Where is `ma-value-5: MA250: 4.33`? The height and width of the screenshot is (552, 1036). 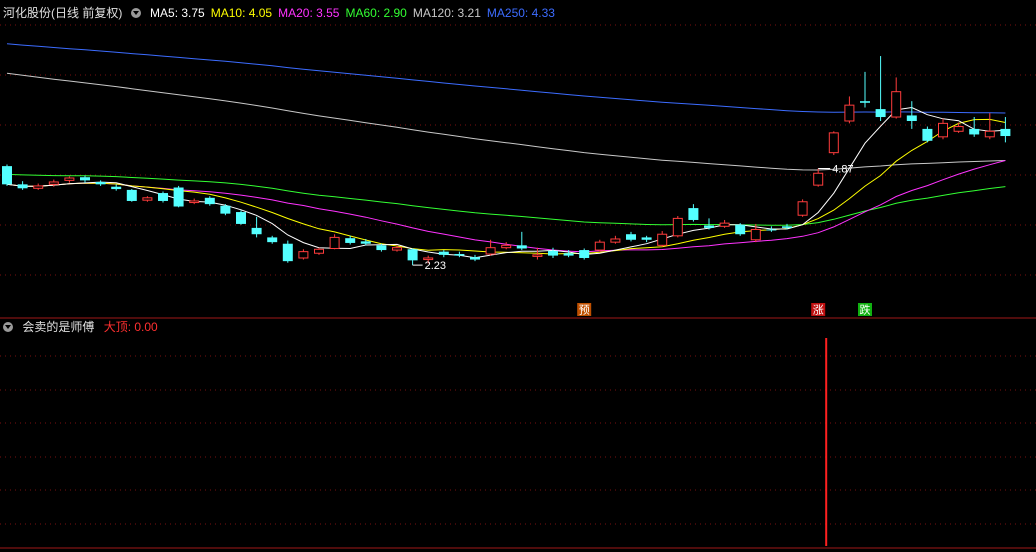 ma-value-5: MA250: 4.33 is located at coordinates (520, 13).